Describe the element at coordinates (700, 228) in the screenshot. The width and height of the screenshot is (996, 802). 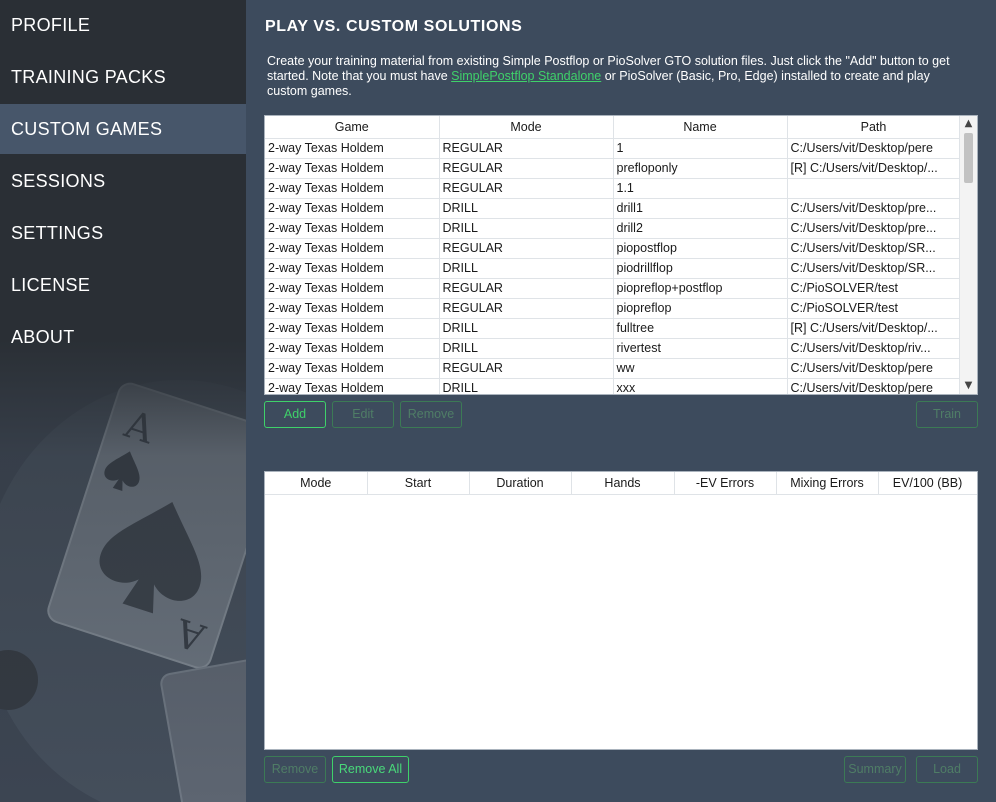
I see `cell-name: drill2` at that location.